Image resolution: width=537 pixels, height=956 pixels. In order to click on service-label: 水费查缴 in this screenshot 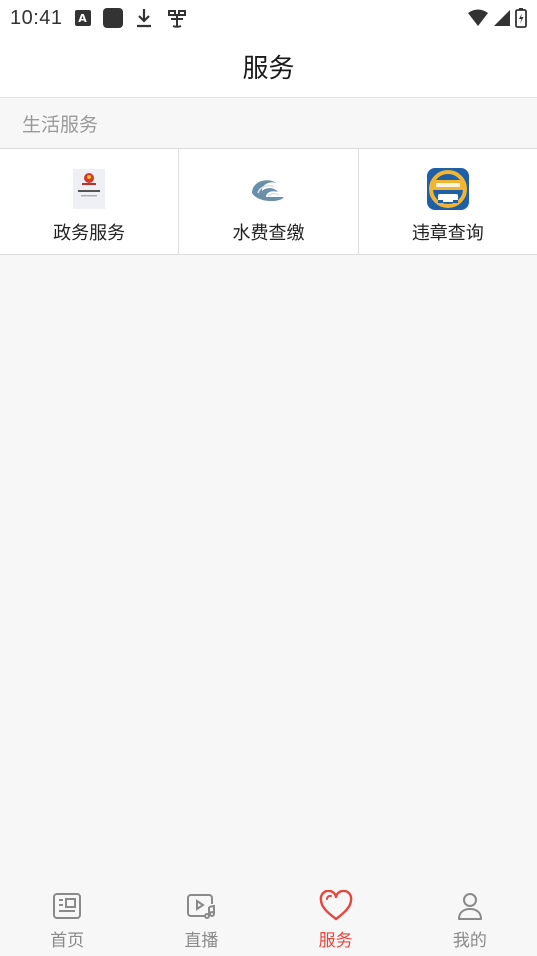, I will do `click(268, 233)`.